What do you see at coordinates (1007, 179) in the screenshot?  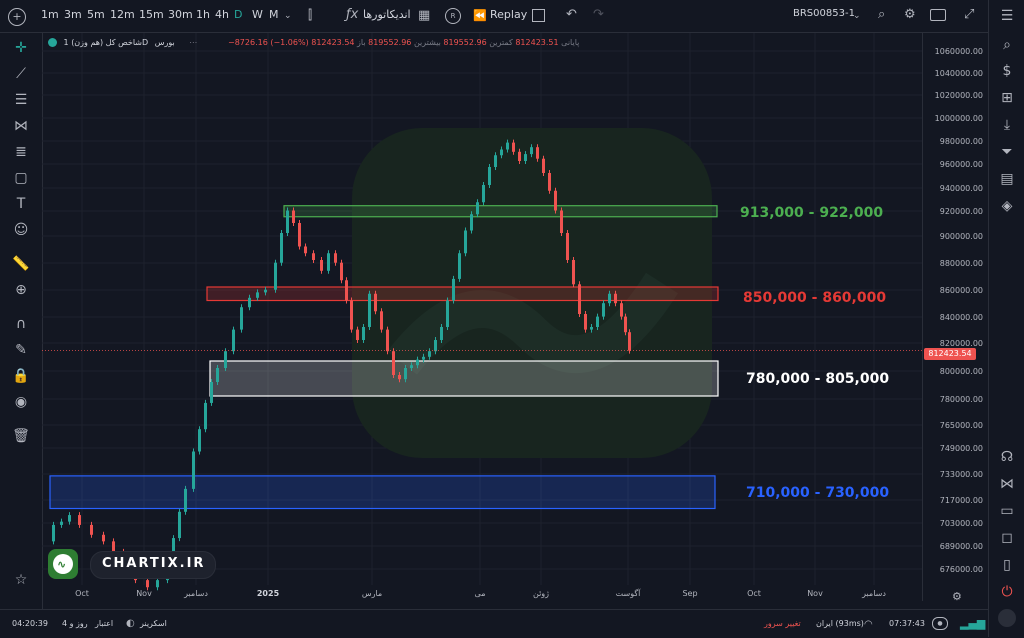 I see `calendar-icon: ▤` at bounding box center [1007, 179].